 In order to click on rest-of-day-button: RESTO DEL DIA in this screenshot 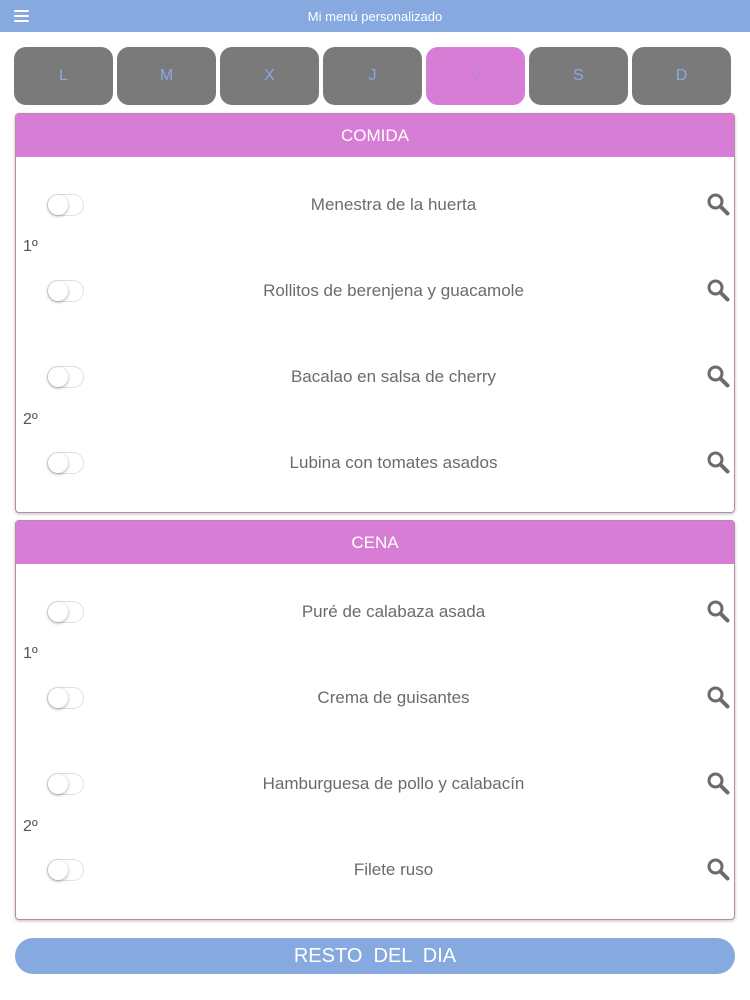, I will do `click(375, 956)`.